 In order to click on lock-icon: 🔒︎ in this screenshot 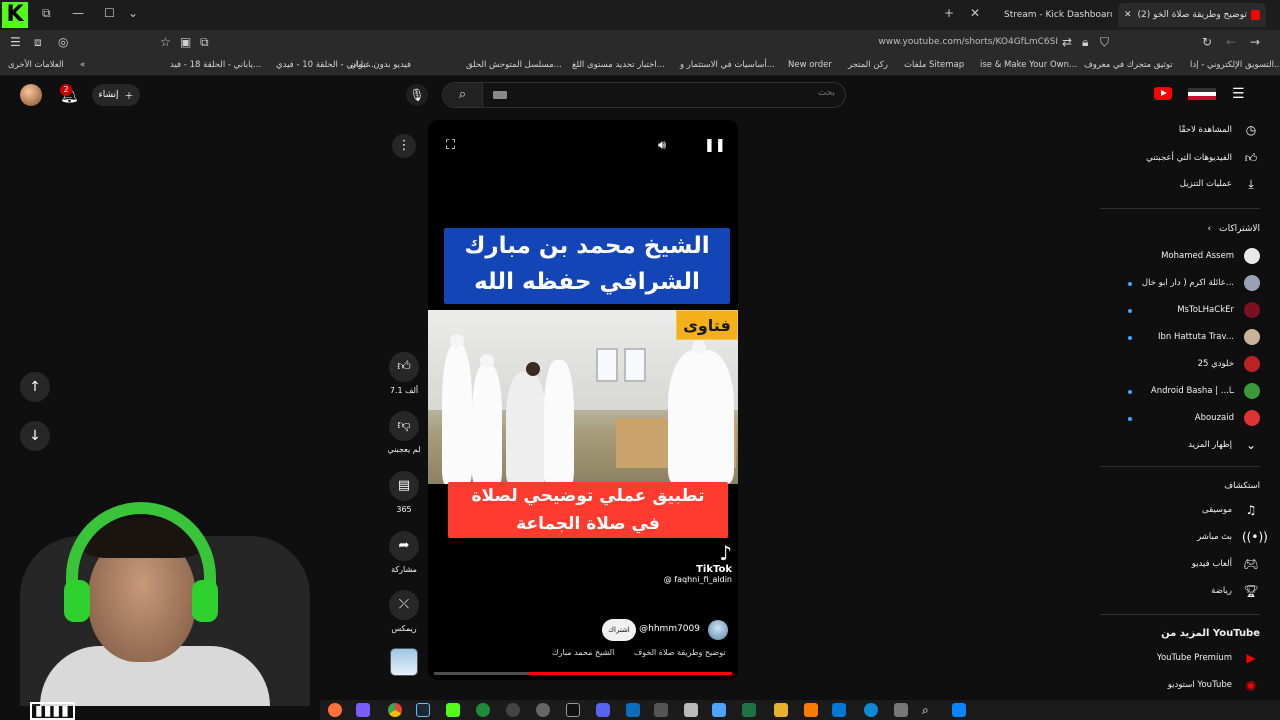, I will do `click(1085, 42)`.